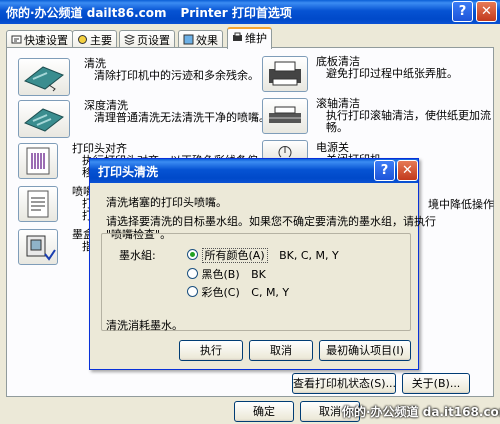 This screenshot has width=500, height=424. I want to click on quick-setup-icon, so click(16, 39).